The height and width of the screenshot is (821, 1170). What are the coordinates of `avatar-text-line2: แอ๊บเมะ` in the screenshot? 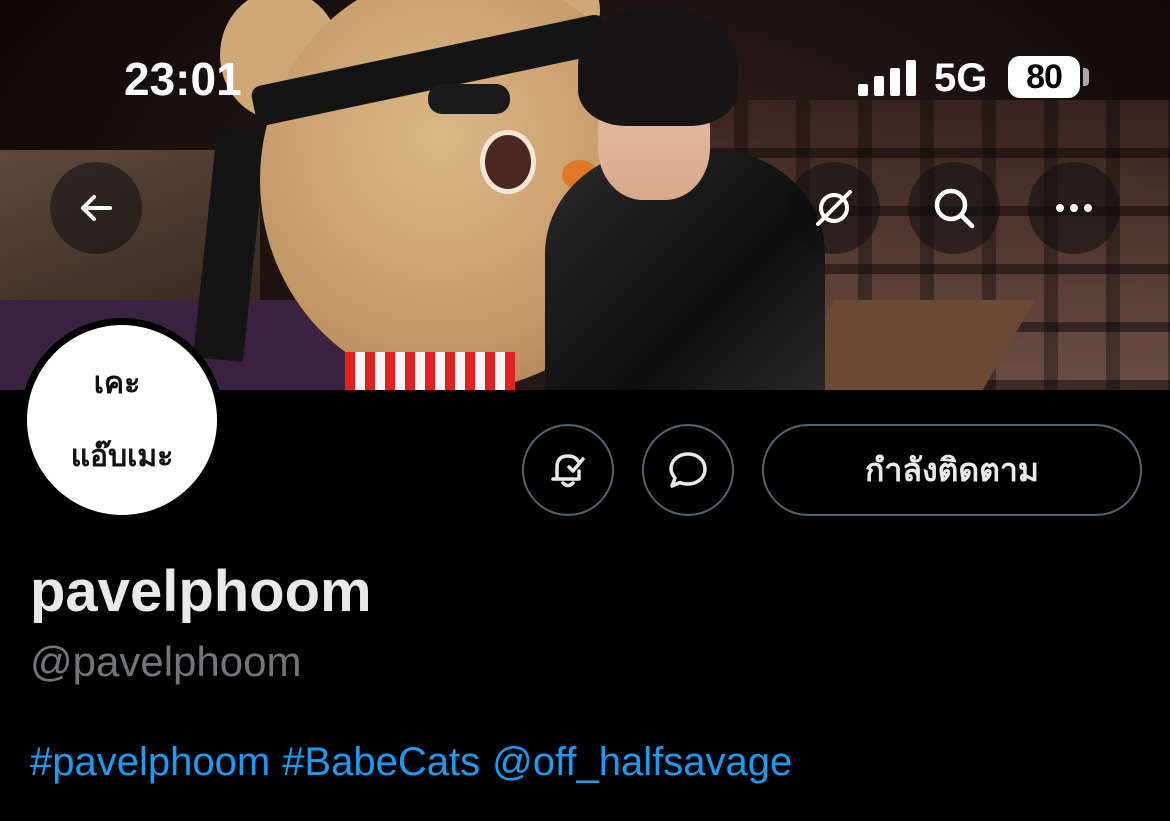 It's located at (122, 456).